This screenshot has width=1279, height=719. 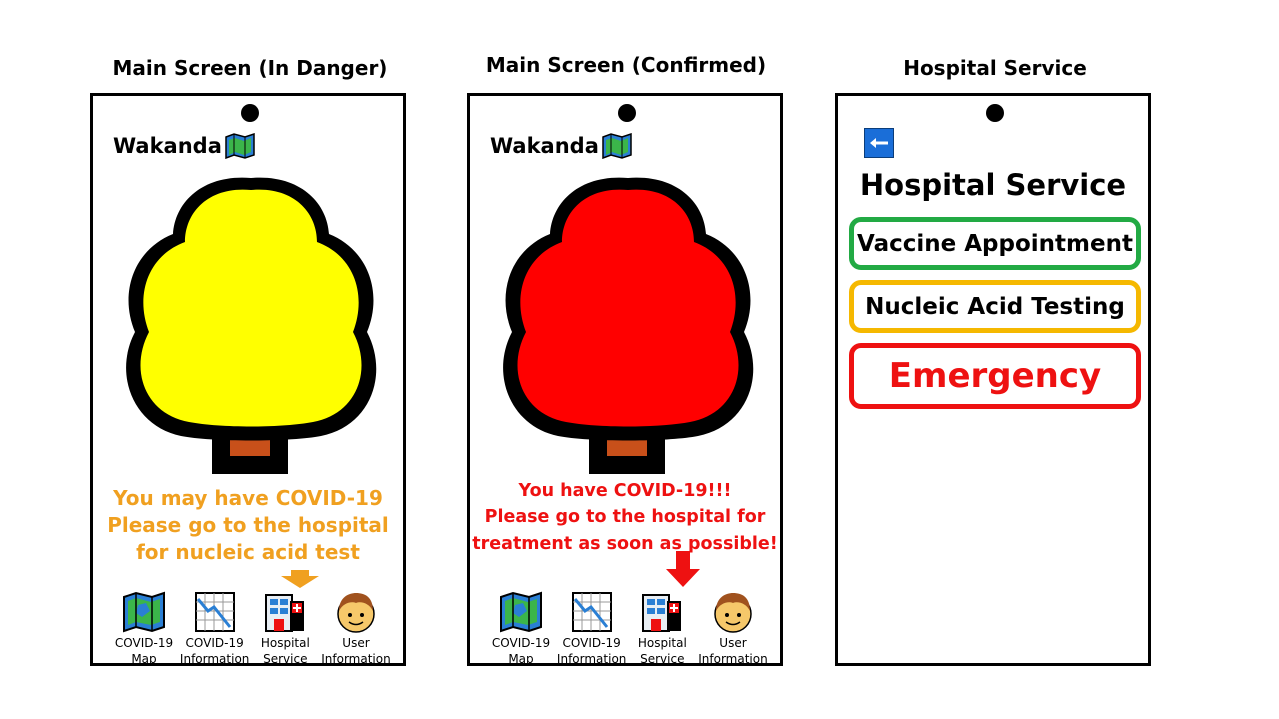 What do you see at coordinates (248, 498) in the screenshot?
I see `status-line-1: You may have COVID-19` at bounding box center [248, 498].